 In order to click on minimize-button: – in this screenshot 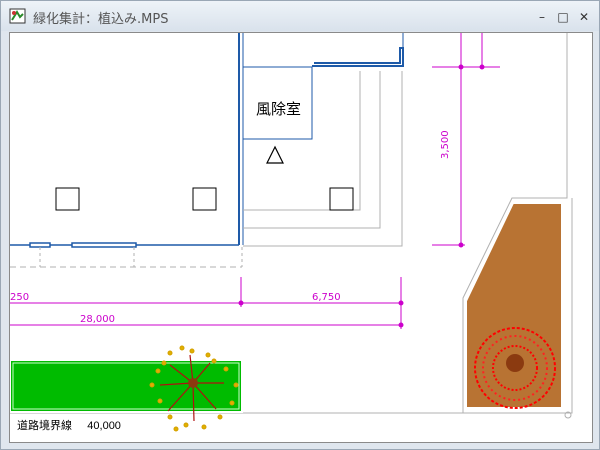, I will do `click(542, 17)`.